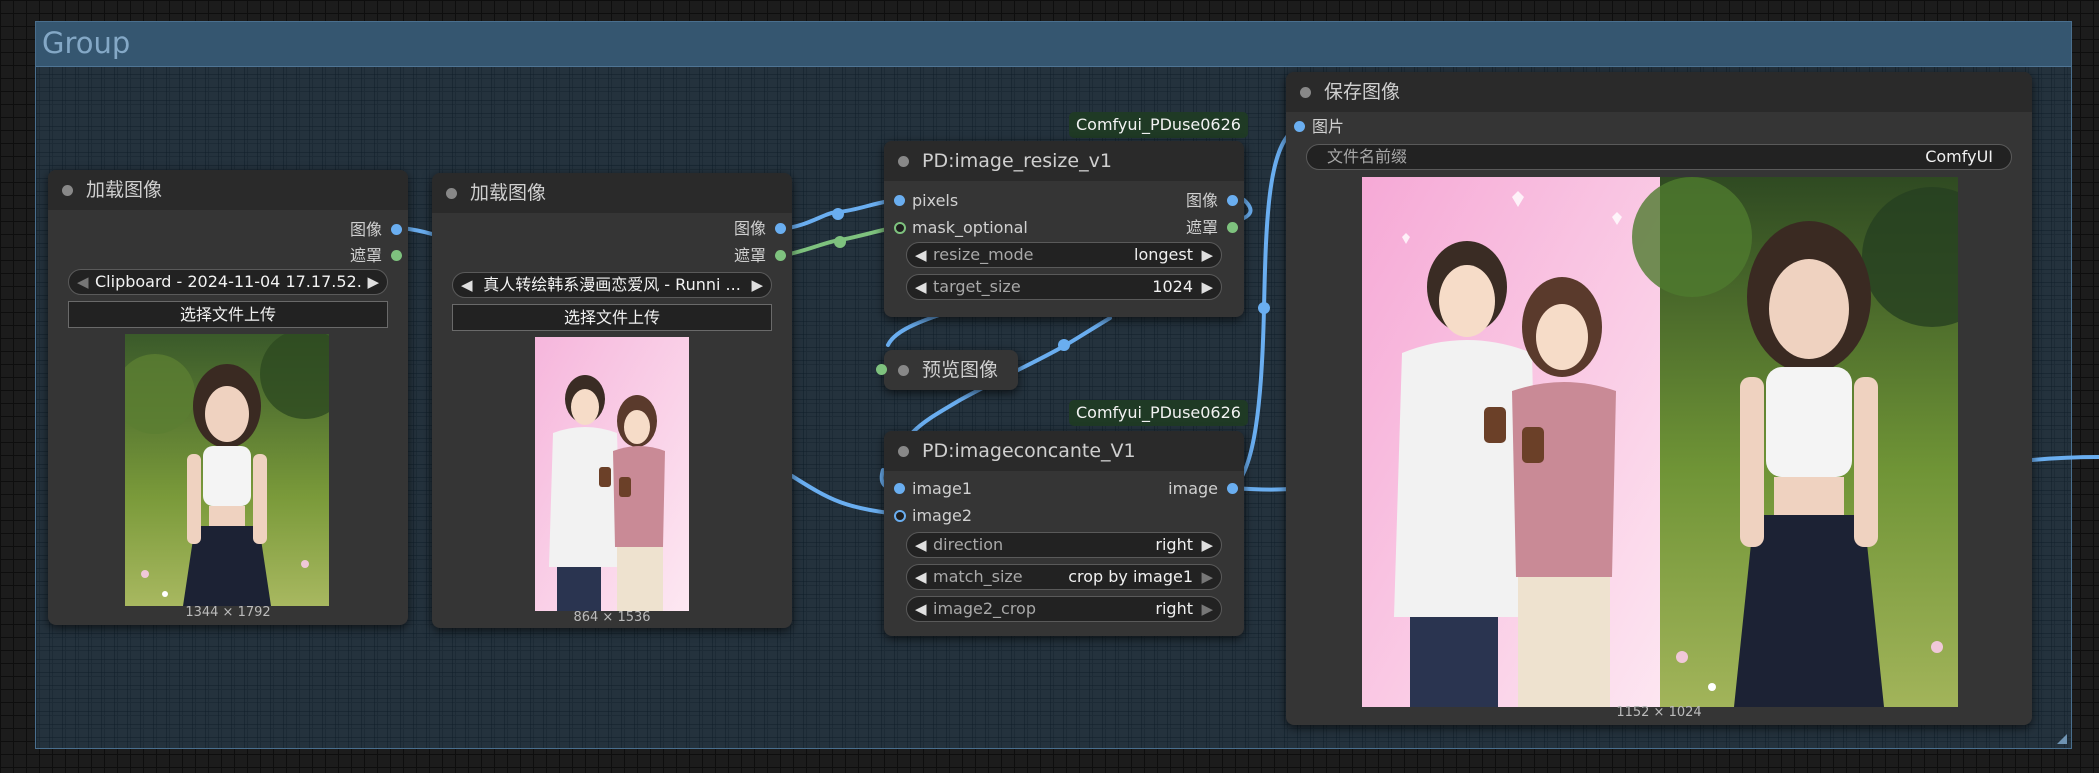 The image size is (2099, 773). What do you see at coordinates (881, 369) in the screenshot?
I see `preview-input-port-dot-icon` at bounding box center [881, 369].